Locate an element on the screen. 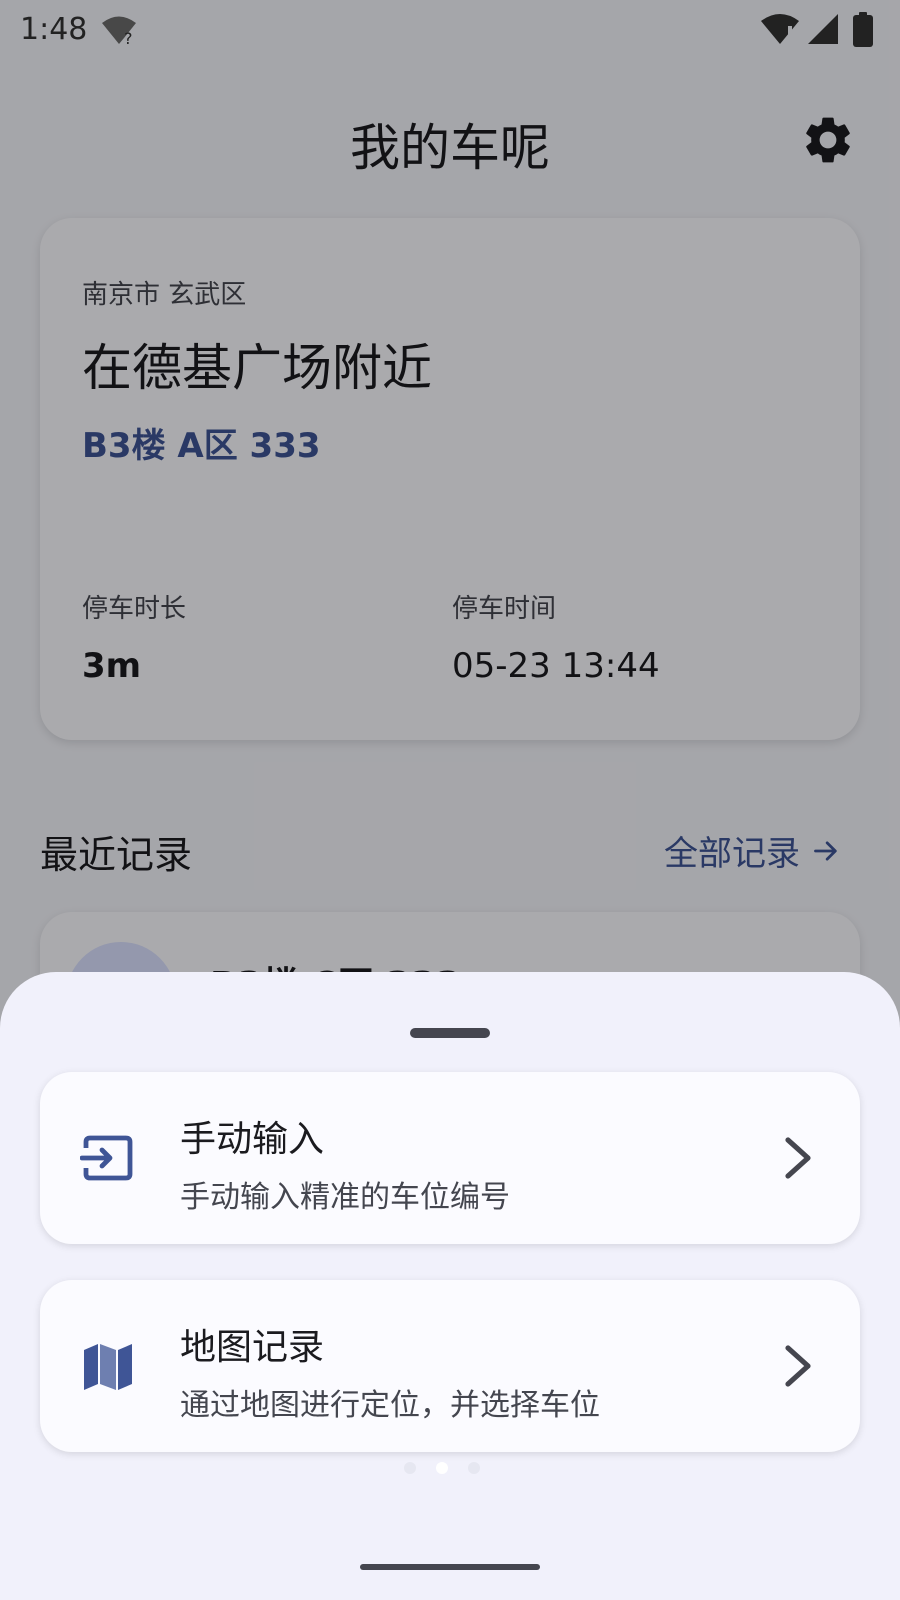 Image resolution: width=900 pixels, height=1600 pixels. home-indicator is located at coordinates (450, 1567).